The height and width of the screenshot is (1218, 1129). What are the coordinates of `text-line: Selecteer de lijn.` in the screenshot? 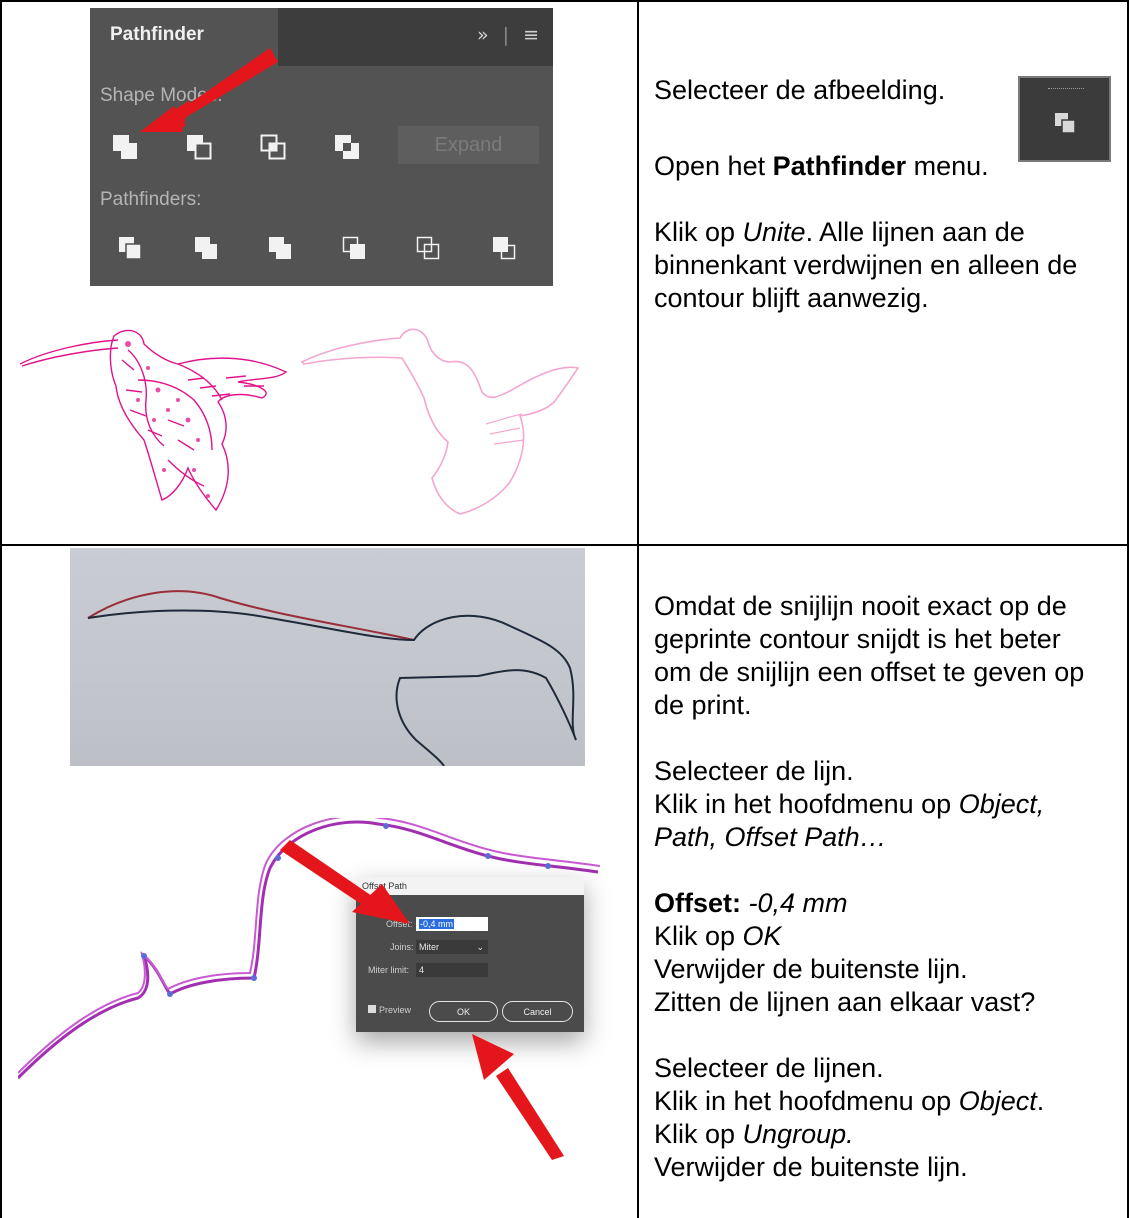 It's located at (754, 771).